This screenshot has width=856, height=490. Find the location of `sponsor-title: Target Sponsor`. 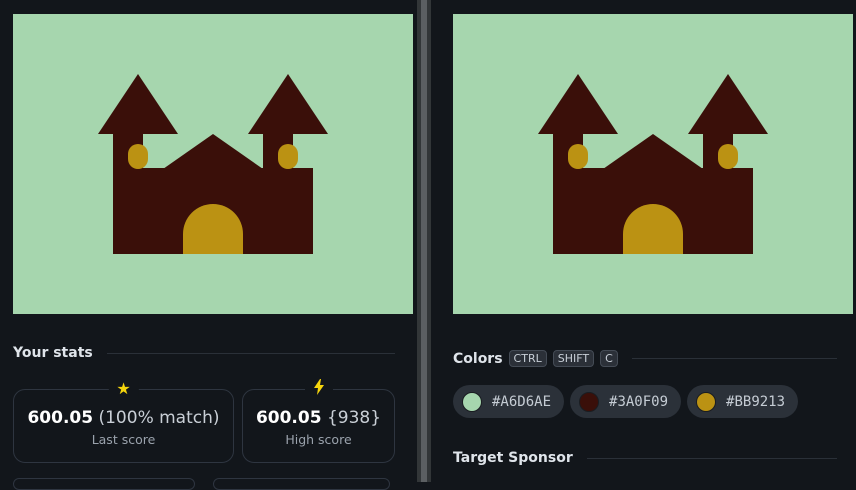

sponsor-title: Target Sponsor is located at coordinates (513, 458).